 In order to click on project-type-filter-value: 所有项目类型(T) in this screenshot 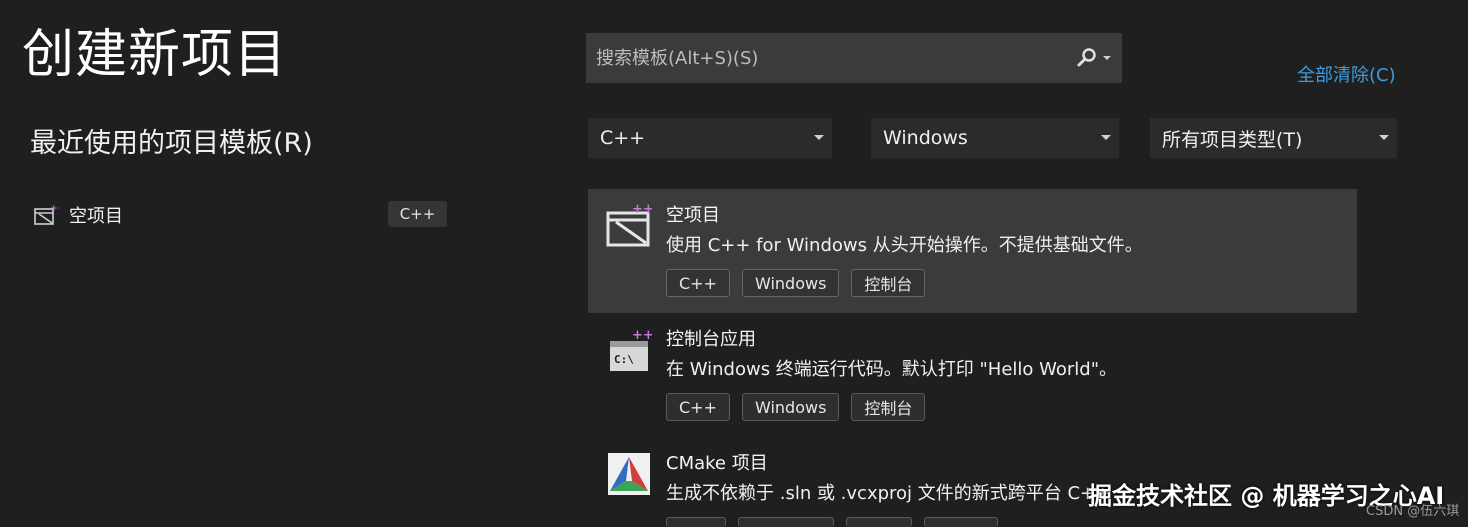, I will do `click(1232, 139)`.